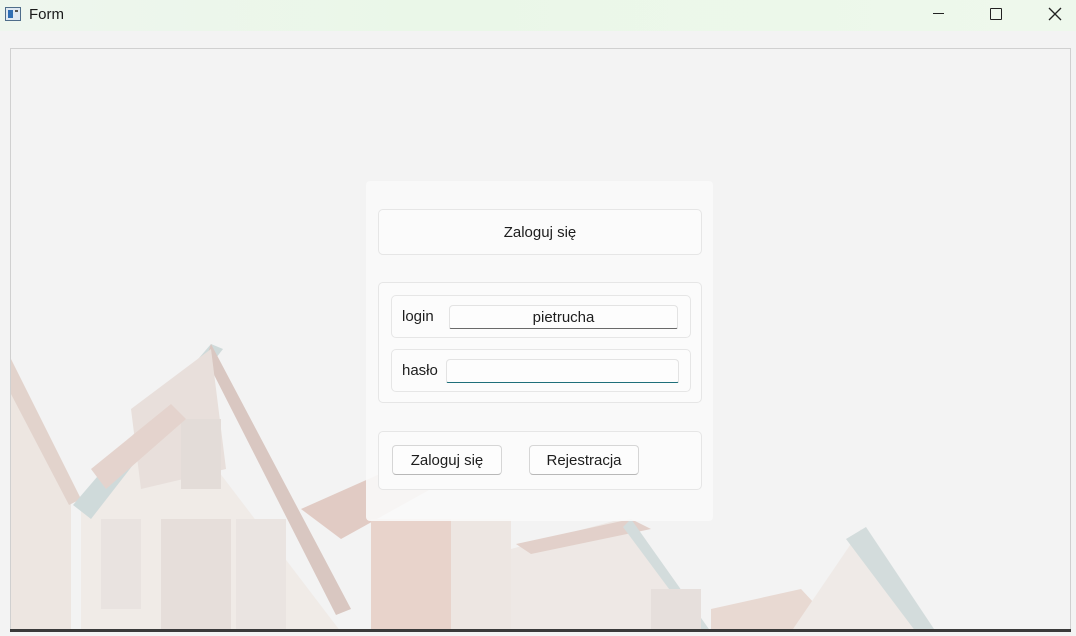  Describe the element at coordinates (563, 317) in the screenshot. I see `login-input` at that location.